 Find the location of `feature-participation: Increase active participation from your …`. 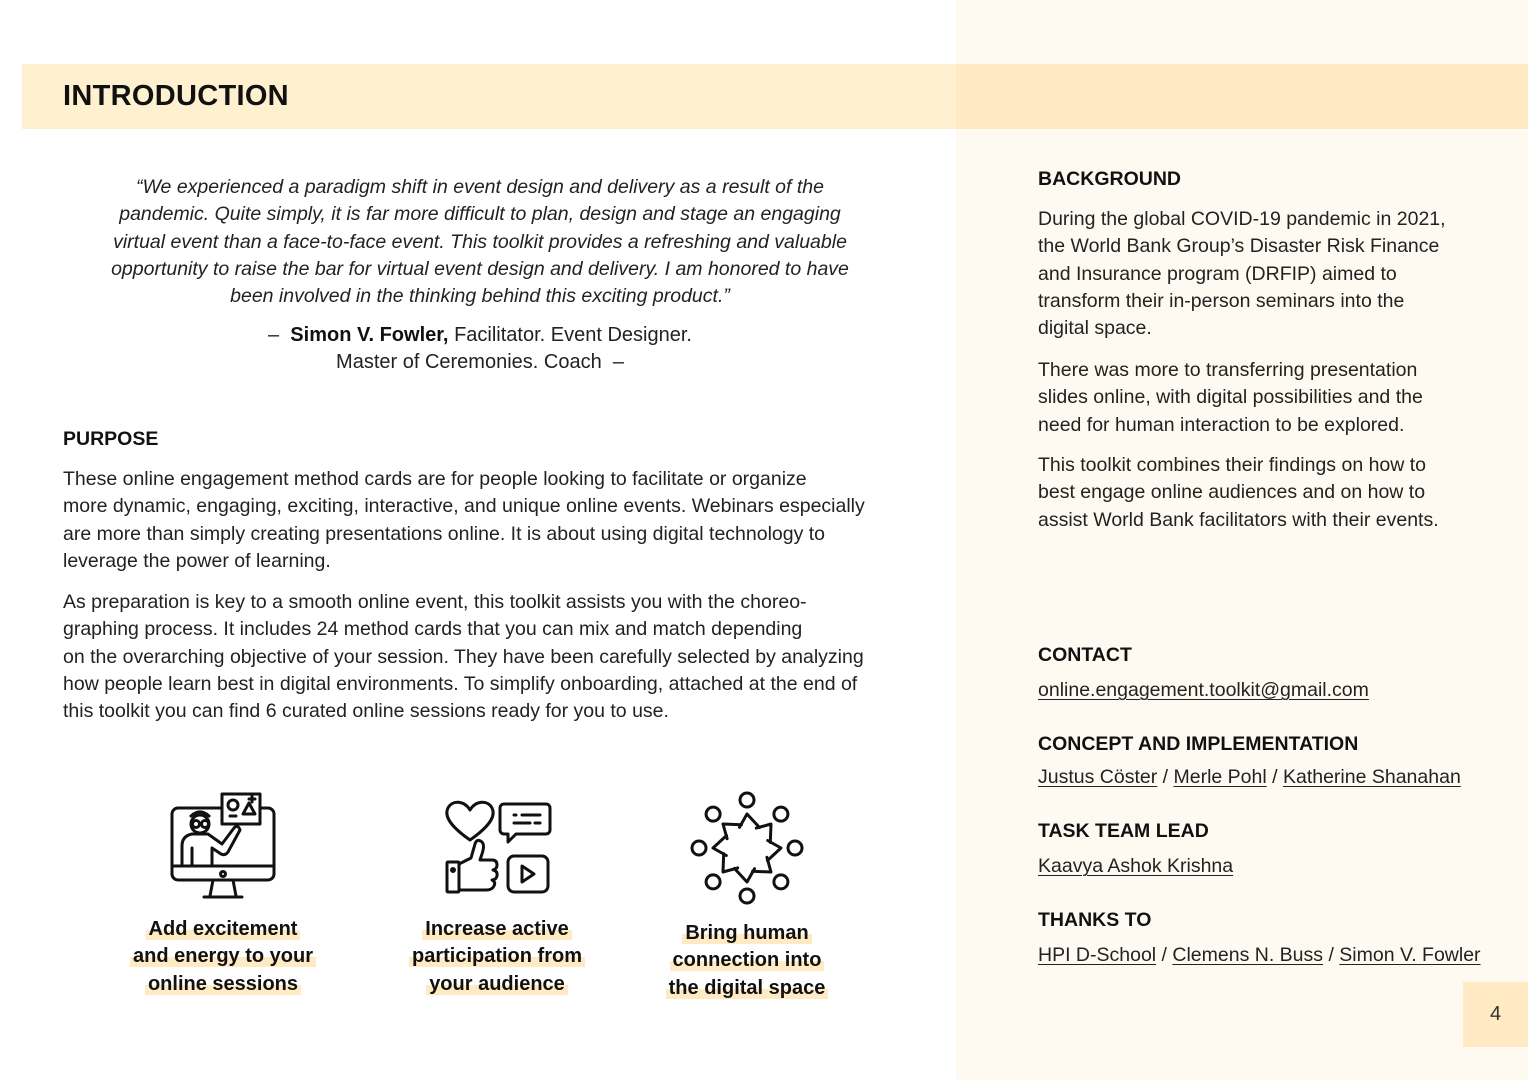

feature-participation: Increase active participation from your … is located at coordinates (497, 894).